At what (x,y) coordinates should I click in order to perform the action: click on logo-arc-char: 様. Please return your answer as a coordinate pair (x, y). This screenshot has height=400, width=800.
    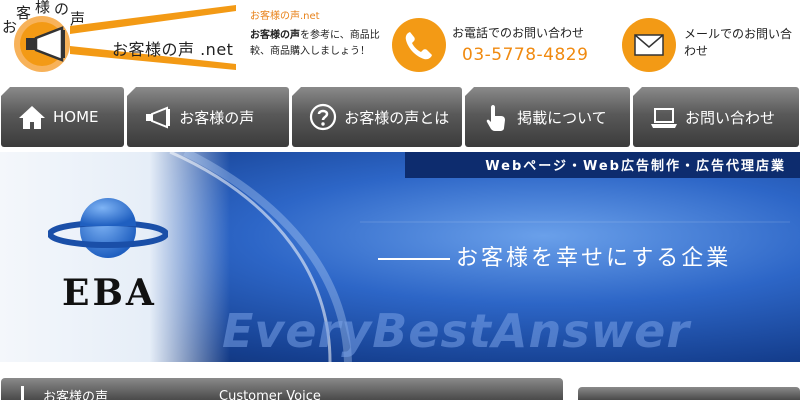
    Looking at the image, I should click on (43, 8).